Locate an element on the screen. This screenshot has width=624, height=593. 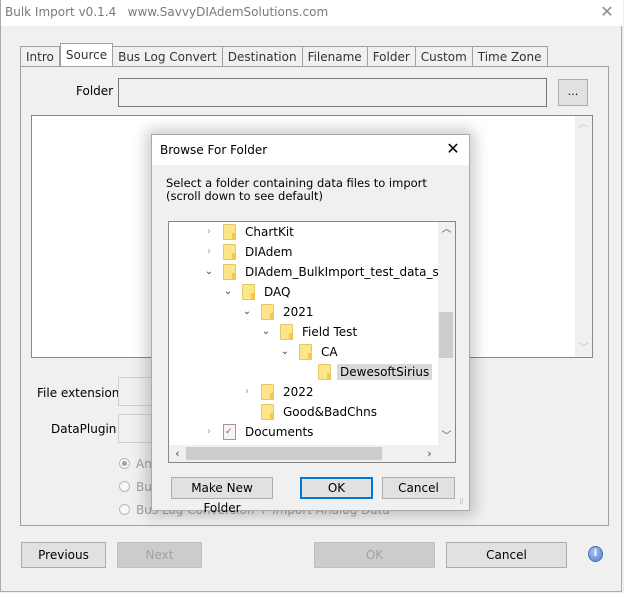
tree-item-label: CA is located at coordinates (329, 352).